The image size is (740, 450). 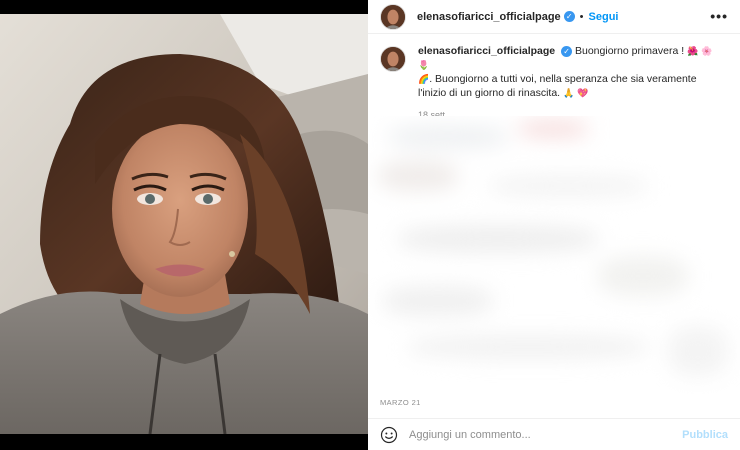 I want to click on more-options-icon: •••, so click(x=719, y=16).